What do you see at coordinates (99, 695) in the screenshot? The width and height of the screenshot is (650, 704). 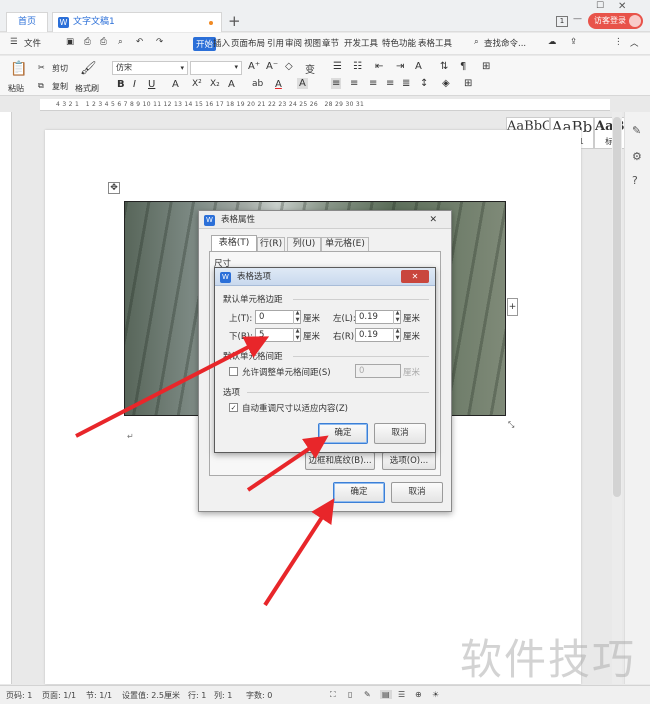 I see `status-section: 节: 1/1` at bounding box center [99, 695].